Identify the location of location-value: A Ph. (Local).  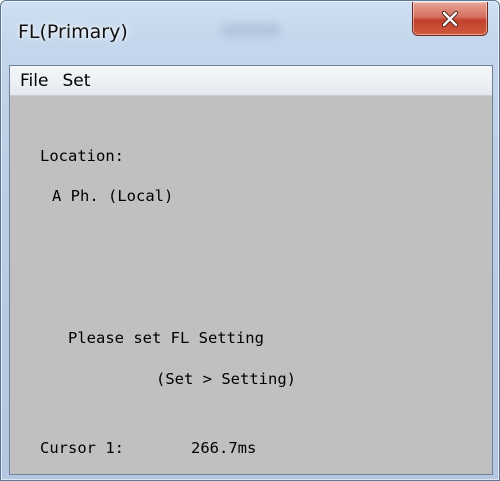
(113, 196).